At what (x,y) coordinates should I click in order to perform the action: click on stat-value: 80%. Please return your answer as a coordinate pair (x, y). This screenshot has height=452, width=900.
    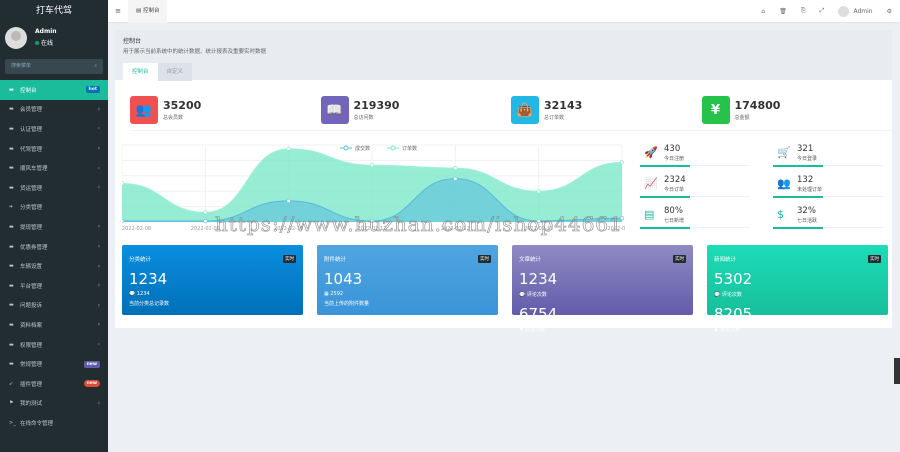
    Looking at the image, I should click on (673, 211).